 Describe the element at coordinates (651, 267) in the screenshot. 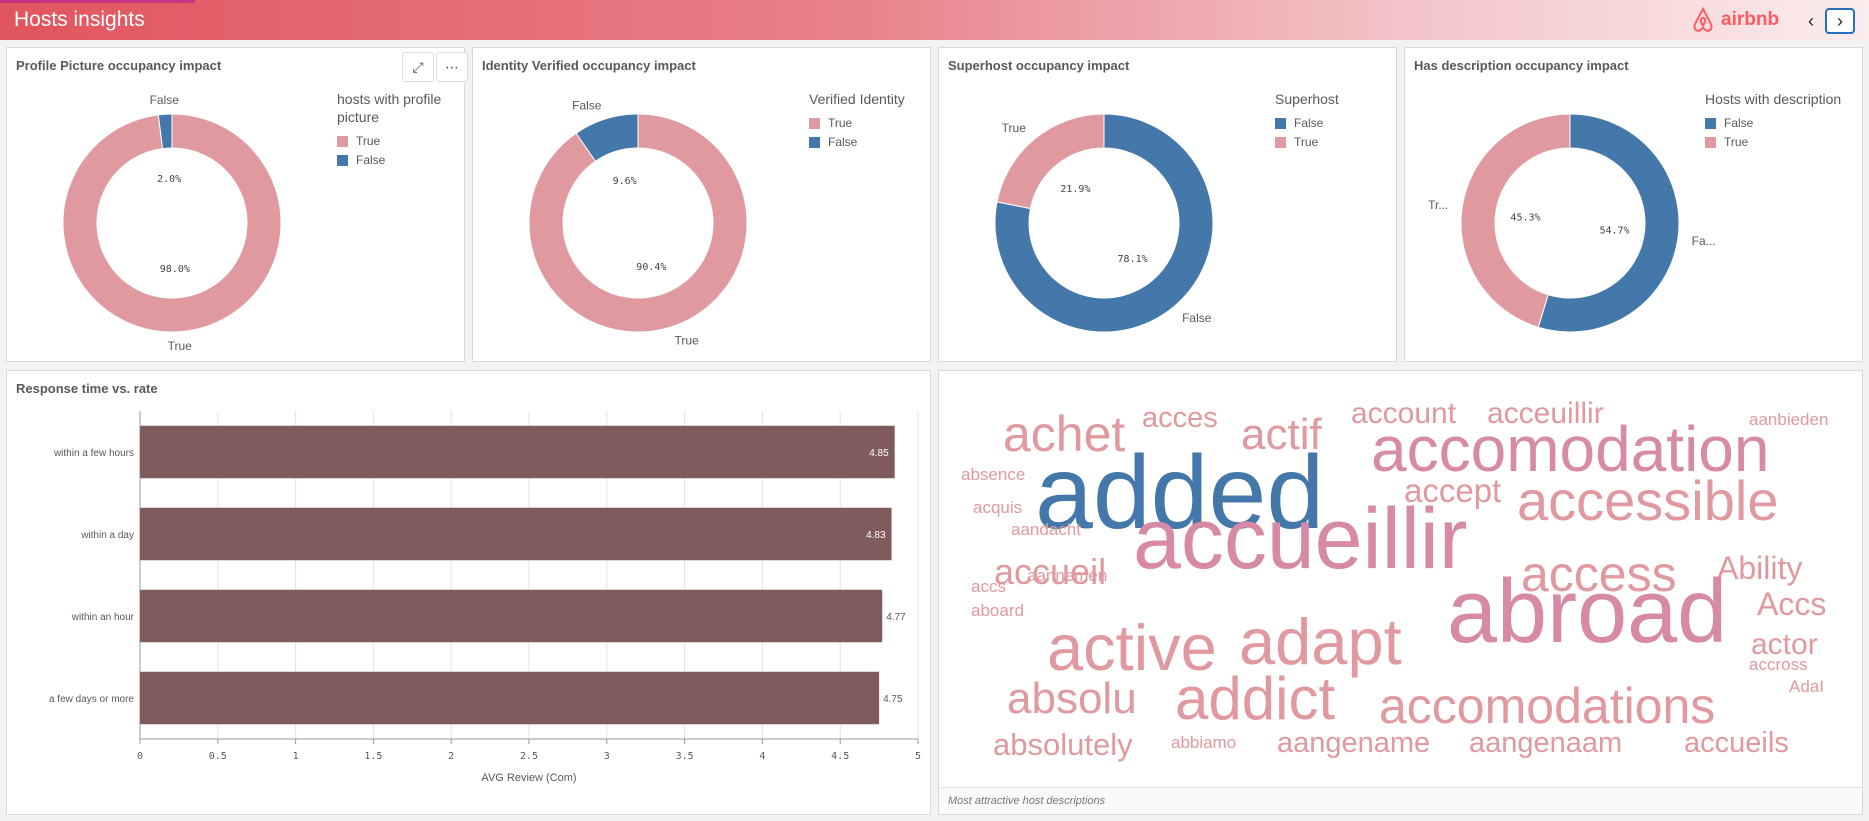

I see `slice-percent-label: 90.4%` at that location.